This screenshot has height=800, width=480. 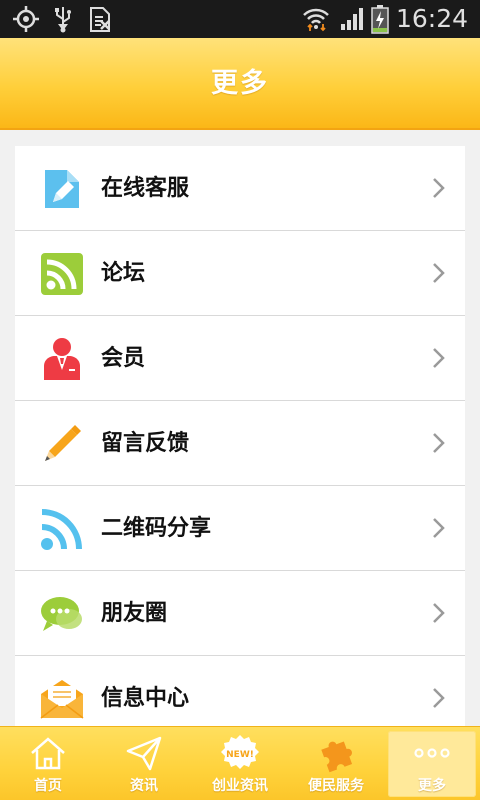 What do you see at coordinates (62, 614) in the screenshot?
I see `chat-bubble-icon` at bounding box center [62, 614].